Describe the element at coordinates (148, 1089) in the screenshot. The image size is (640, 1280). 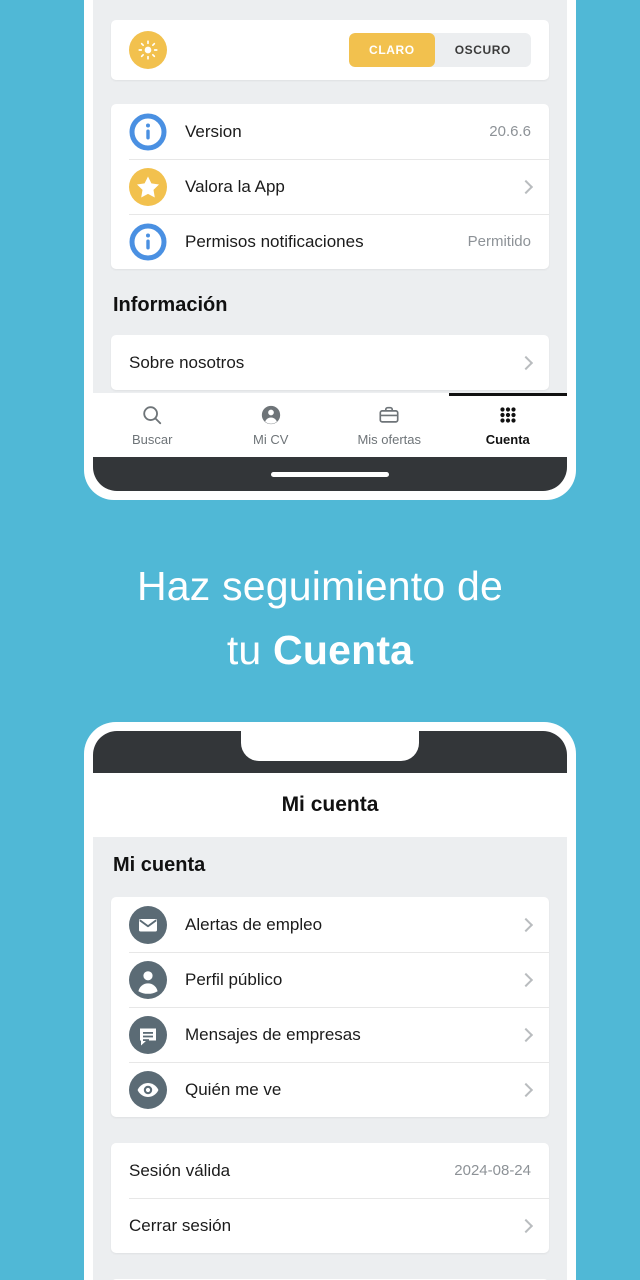
I see `eye-icon` at that location.